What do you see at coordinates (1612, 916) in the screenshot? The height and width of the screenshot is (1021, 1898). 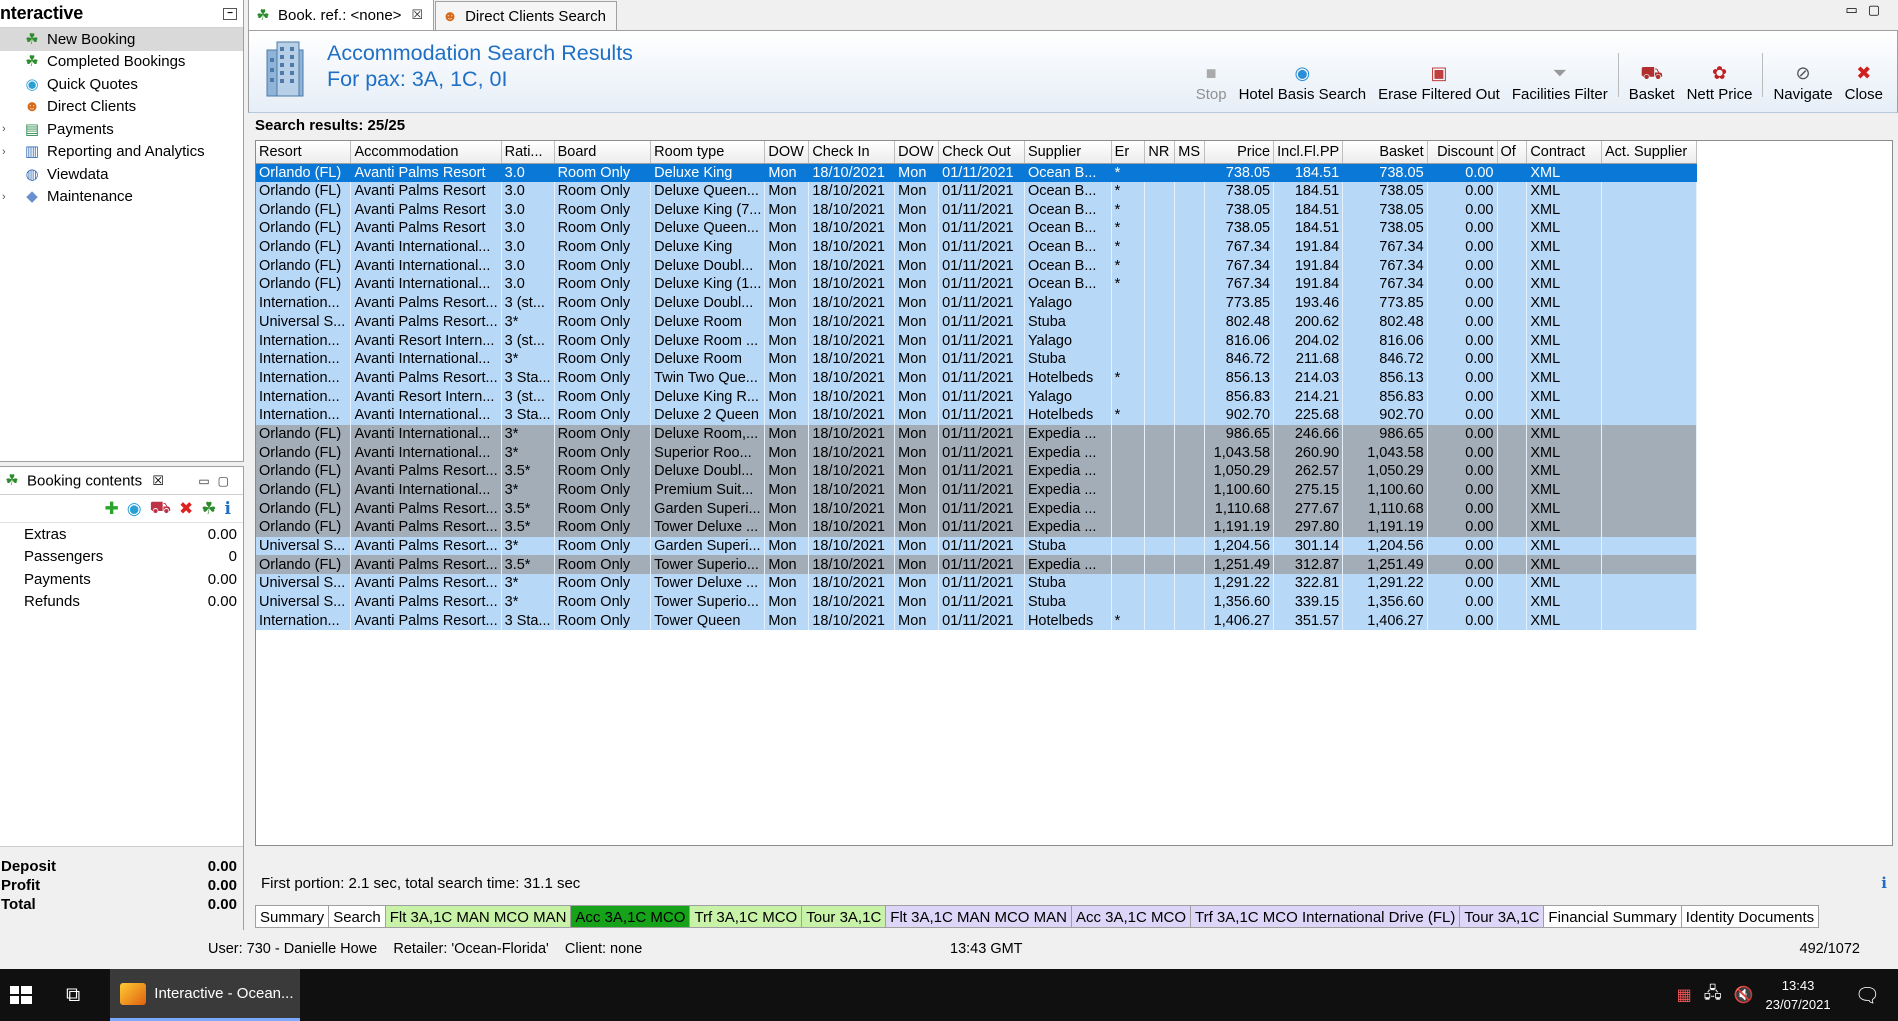 I see `bottom-tab: Financial Summary` at bounding box center [1612, 916].